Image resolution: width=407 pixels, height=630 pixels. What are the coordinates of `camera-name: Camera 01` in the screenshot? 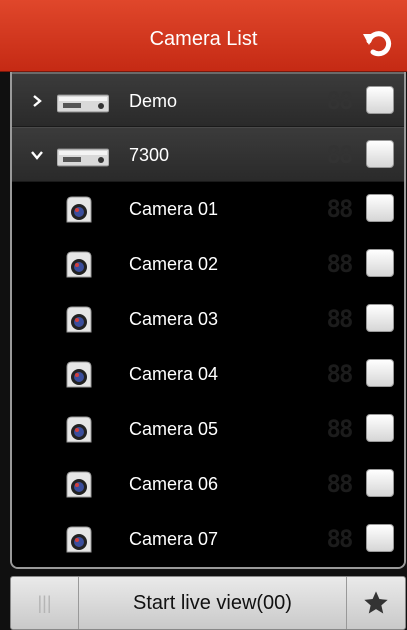 It's located at (174, 209).